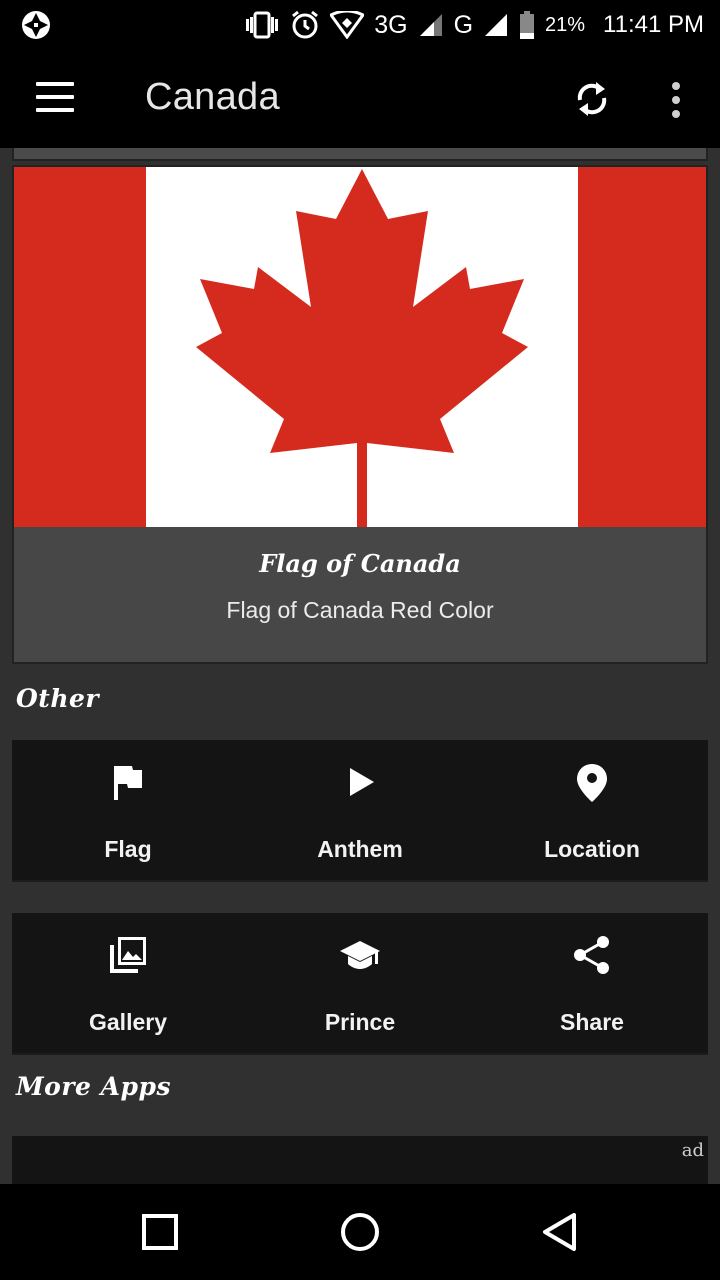  Describe the element at coordinates (692, 1150) in the screenshot. I see `ad-label: ad` at that location.